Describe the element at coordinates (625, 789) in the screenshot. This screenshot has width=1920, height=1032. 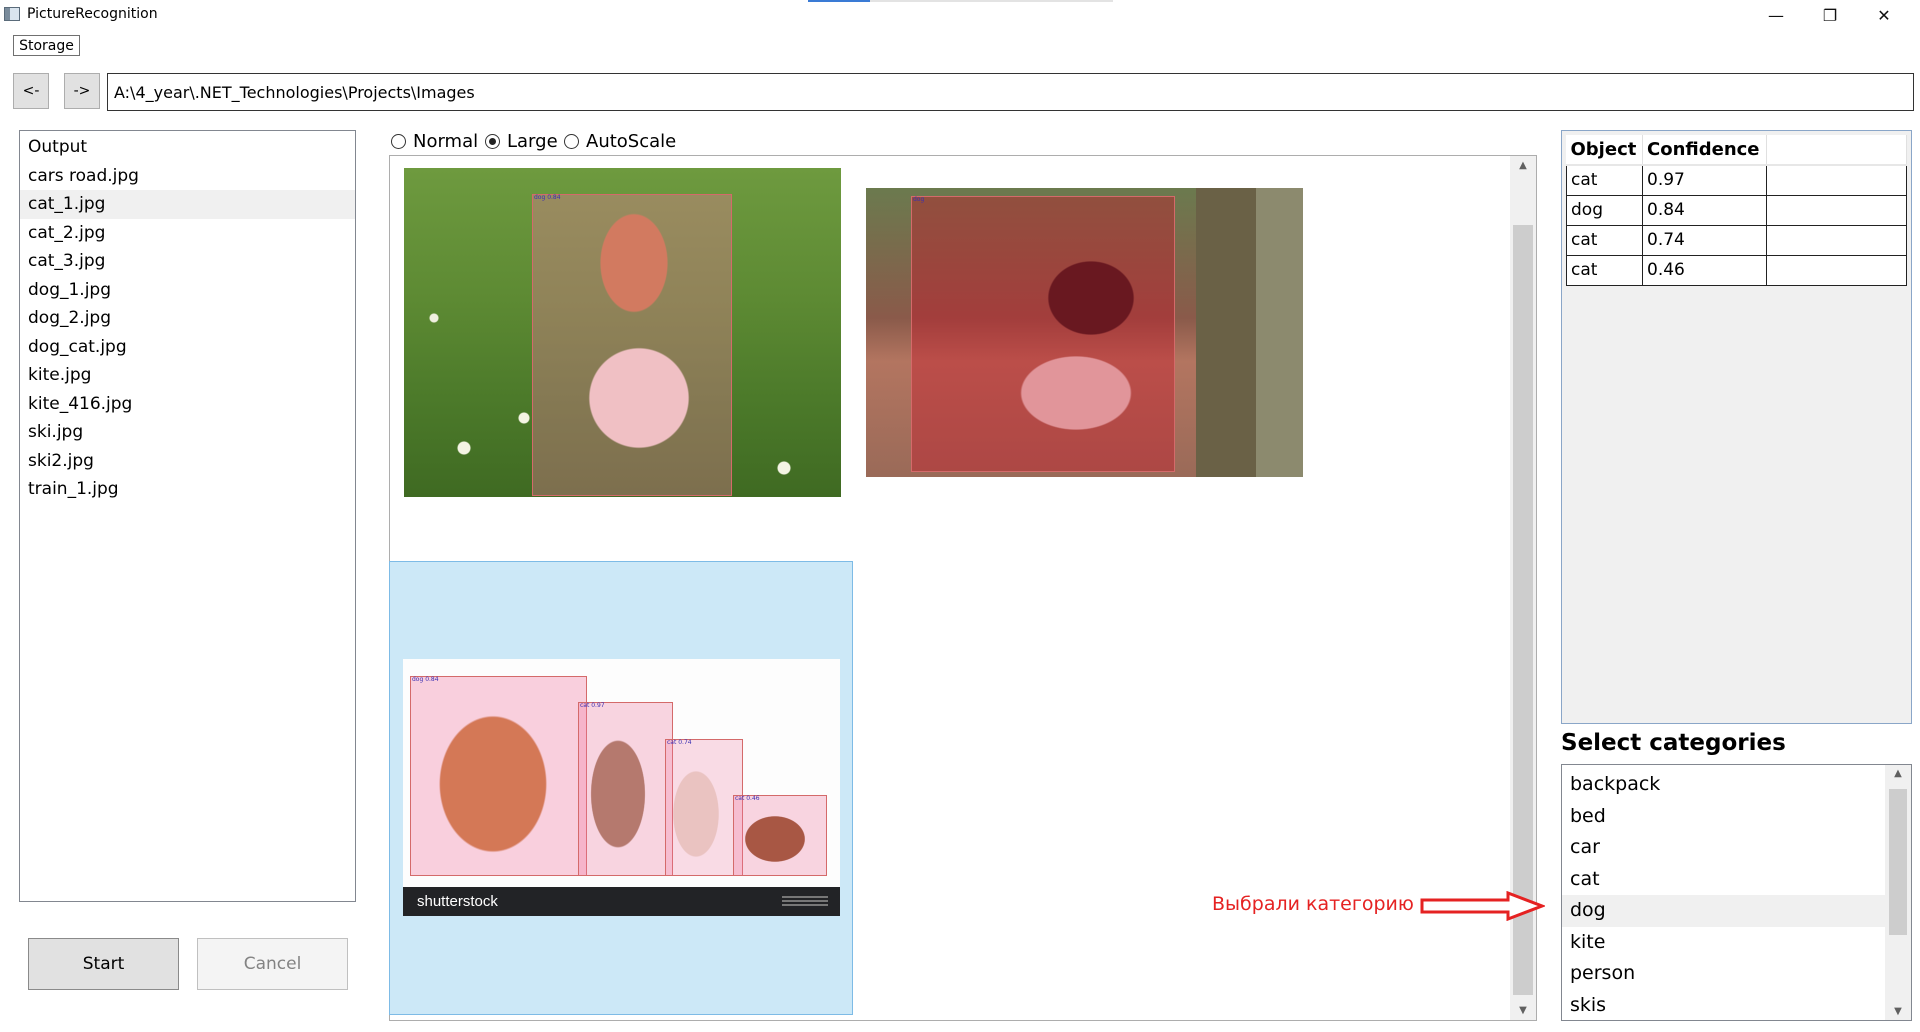
I see `detection-box: cat 0.97` at that location.